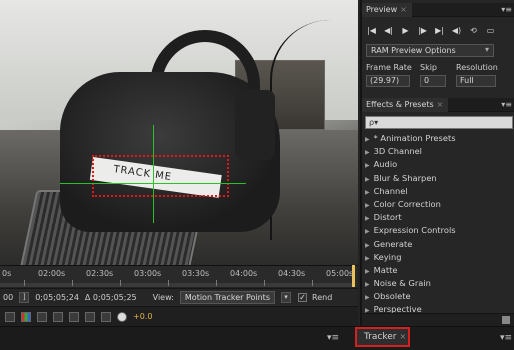  What do you see at coordinates (52, 273) in the screenshot?
I see `tick-label: 02:00s` at bounding box center [52, 273].